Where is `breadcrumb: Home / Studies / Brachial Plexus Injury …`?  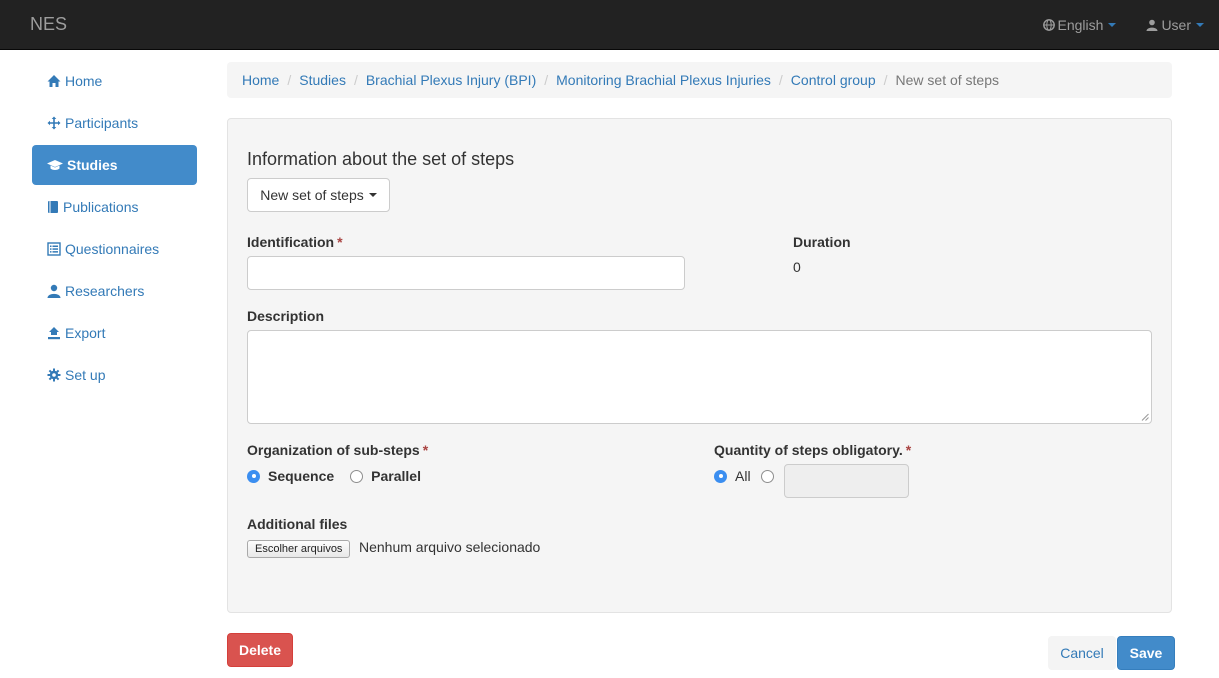 breadcrumb: Home / Studies / Brachial Plexus Injury … is located at coordinates (699, 80).